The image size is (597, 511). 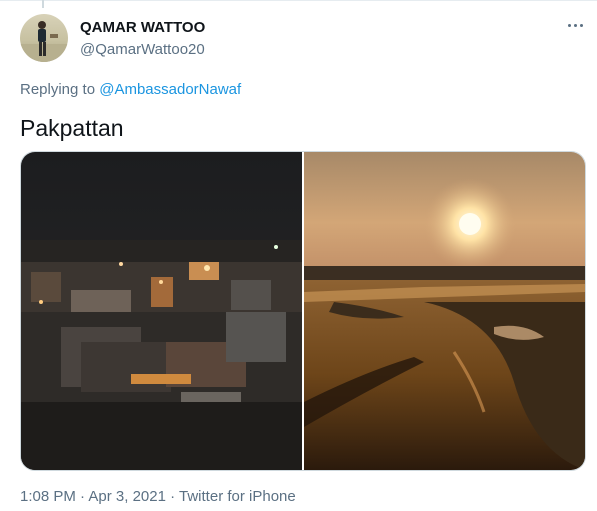 I want to click on avatar, so click(x=44, y=38).